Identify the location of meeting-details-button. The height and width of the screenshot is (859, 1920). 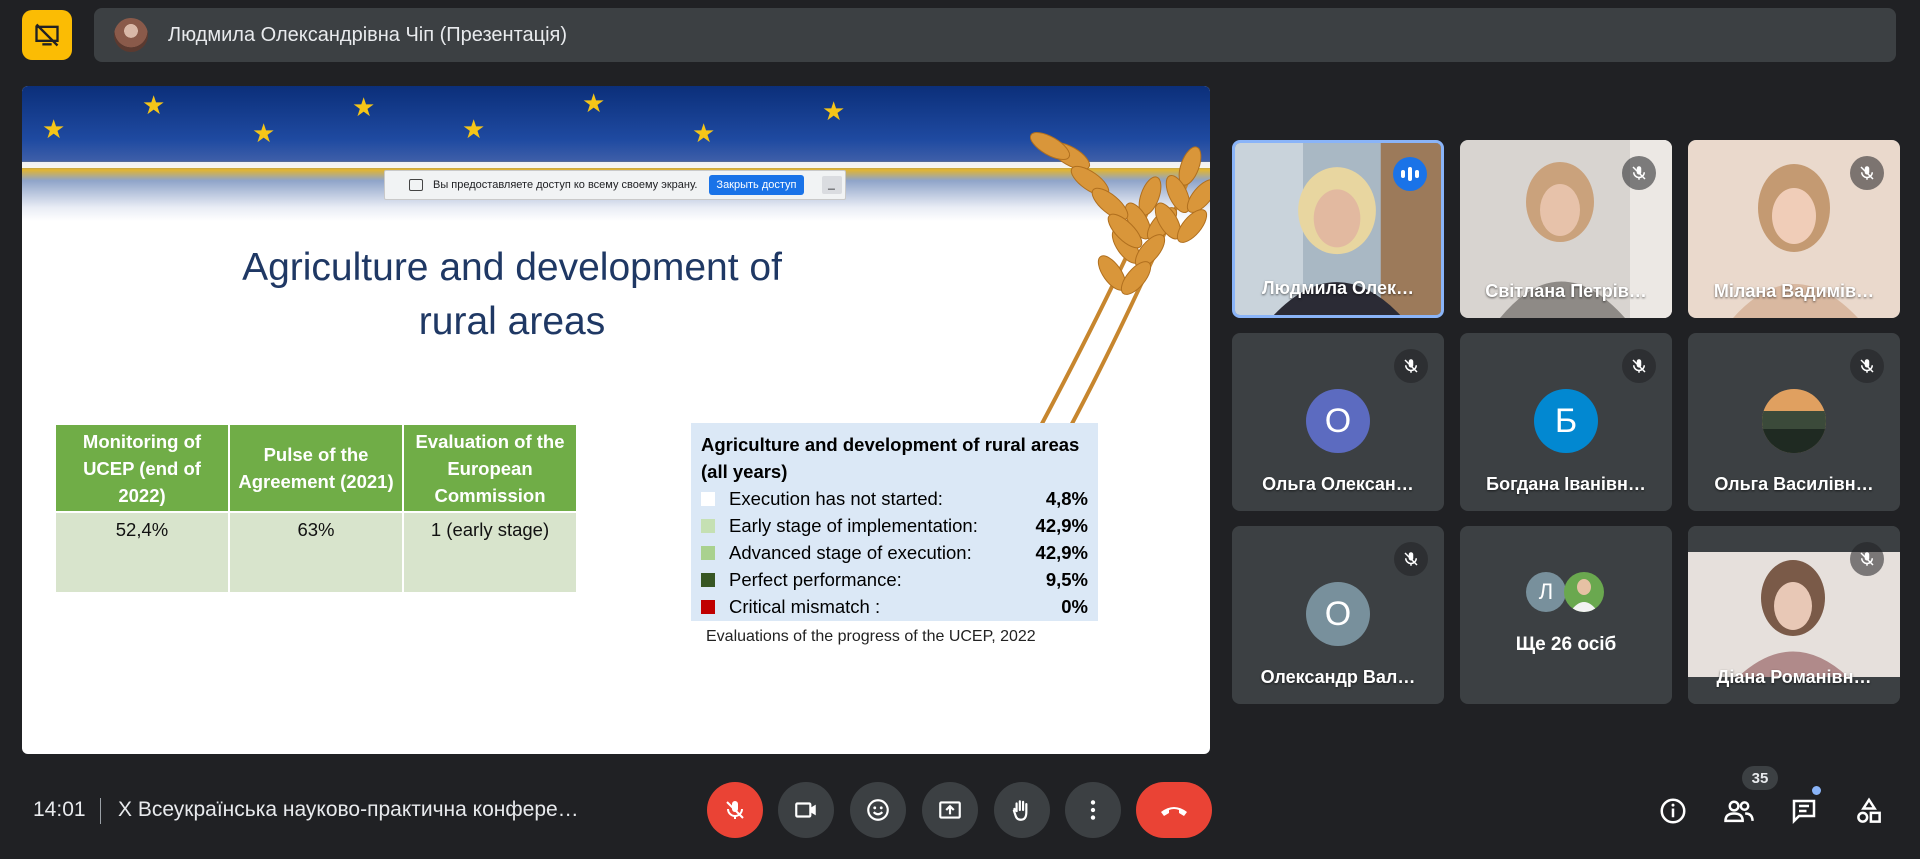
(1673, 811).